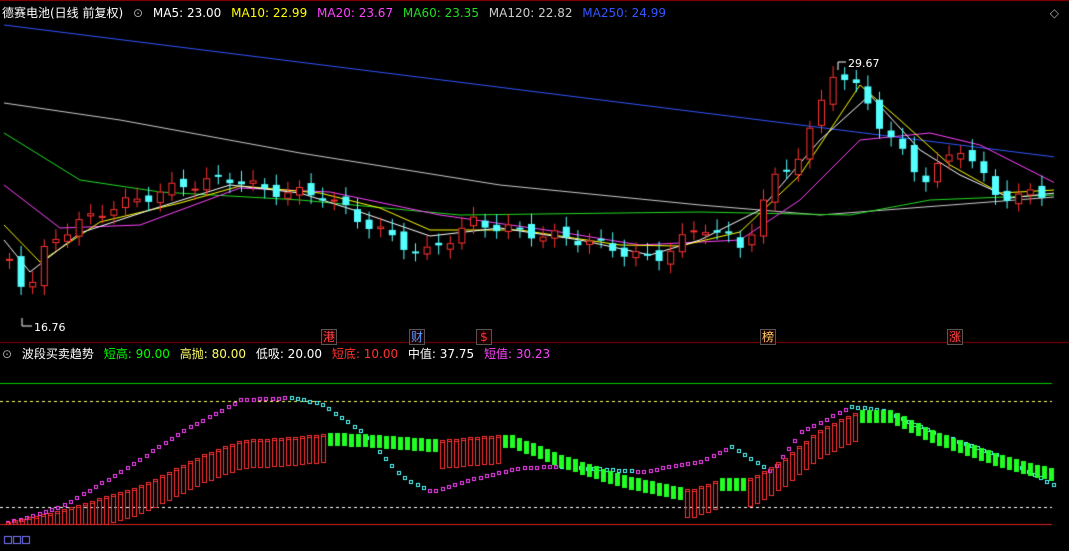 This screenshot has width=1069, height=551. Describe the element at coordinates (138, 13) in the screenshot. I see `settings-circle-icon: ⊙` at that location.